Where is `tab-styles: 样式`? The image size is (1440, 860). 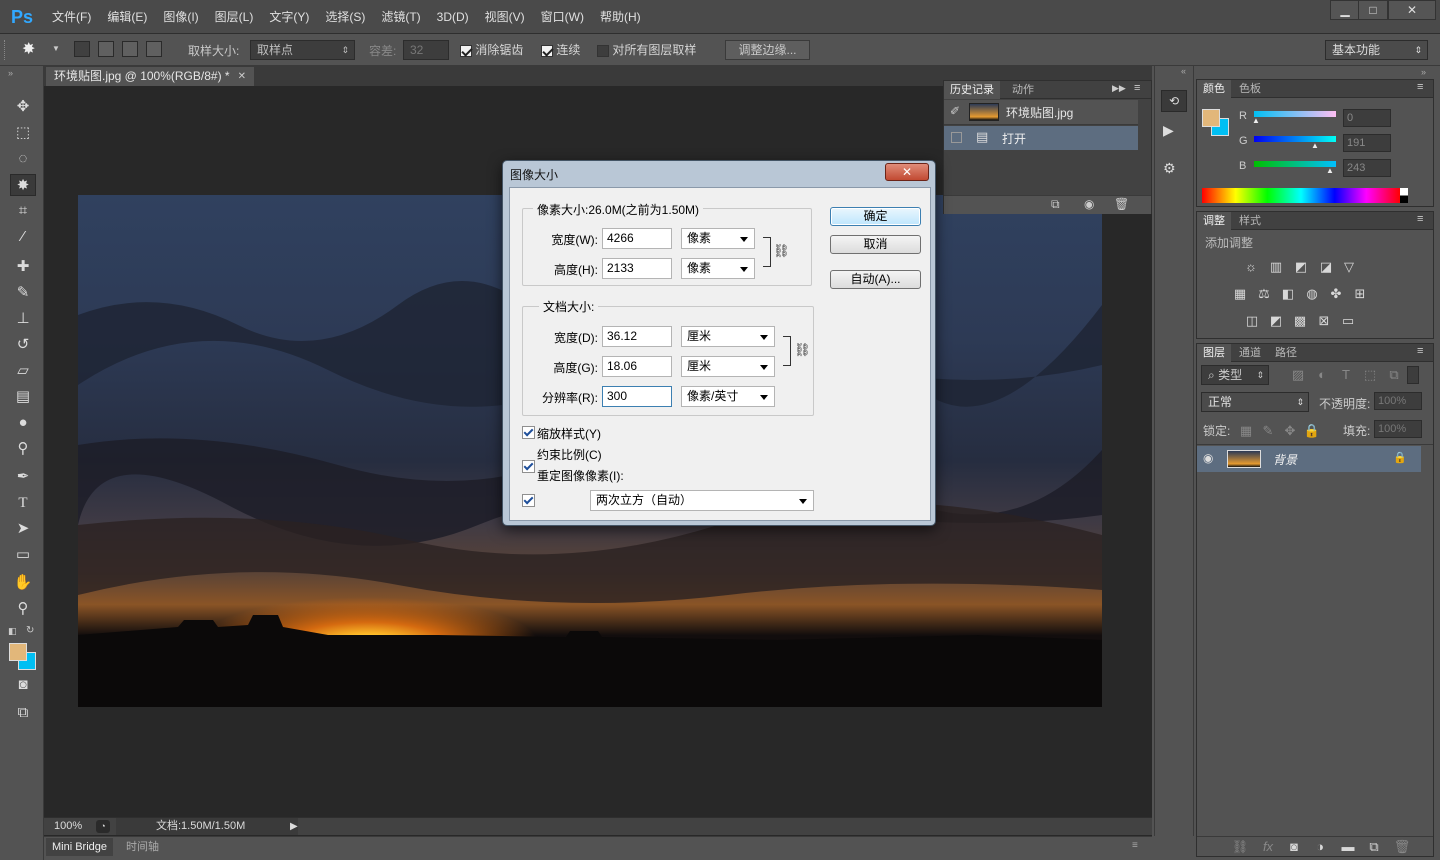 tab-styles: 样式 is located at coordinates (1250, 221).